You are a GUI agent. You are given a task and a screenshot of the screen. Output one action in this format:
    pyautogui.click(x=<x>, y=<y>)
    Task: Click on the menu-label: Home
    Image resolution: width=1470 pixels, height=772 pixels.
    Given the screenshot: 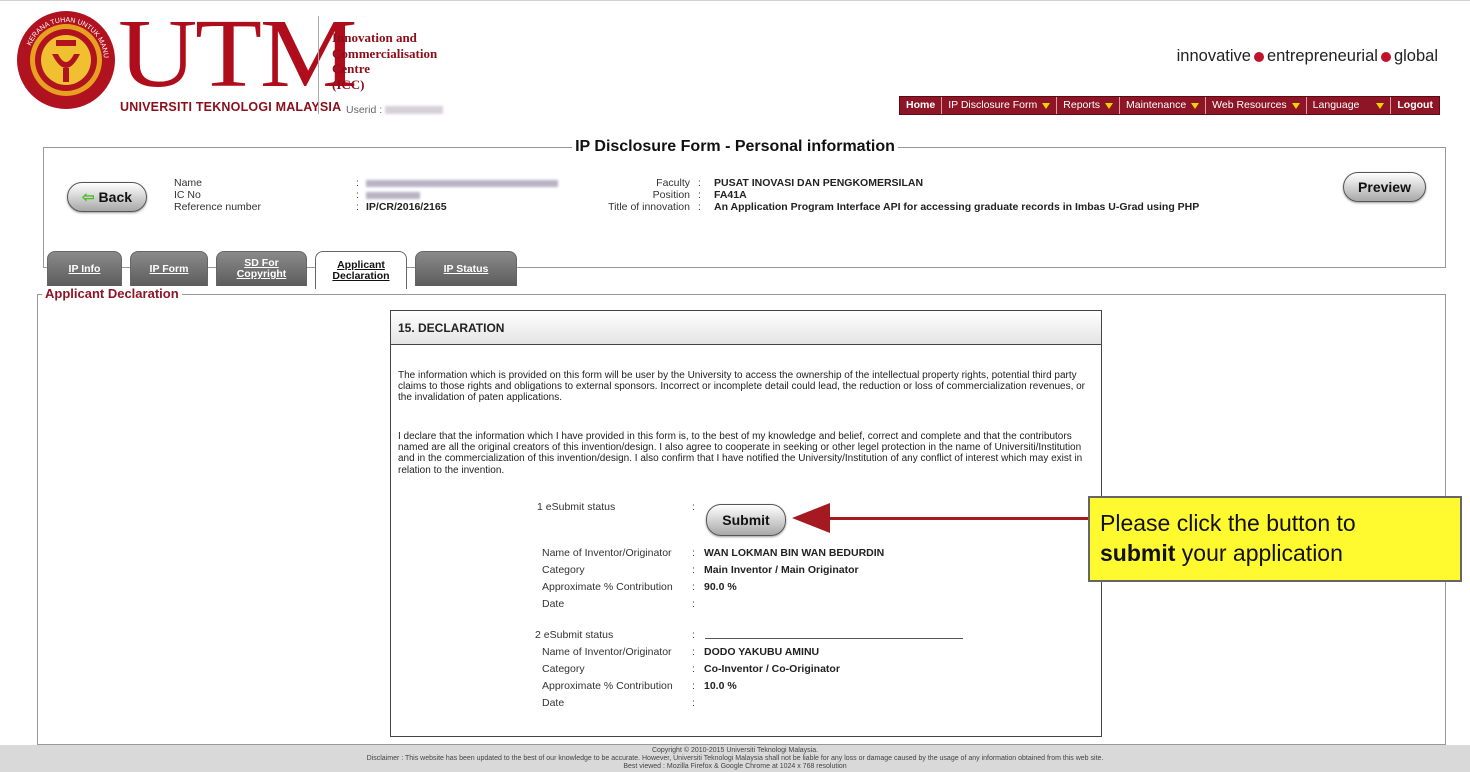 What is the action you would take?
    pyautogui.click(x=921, y=105)
    